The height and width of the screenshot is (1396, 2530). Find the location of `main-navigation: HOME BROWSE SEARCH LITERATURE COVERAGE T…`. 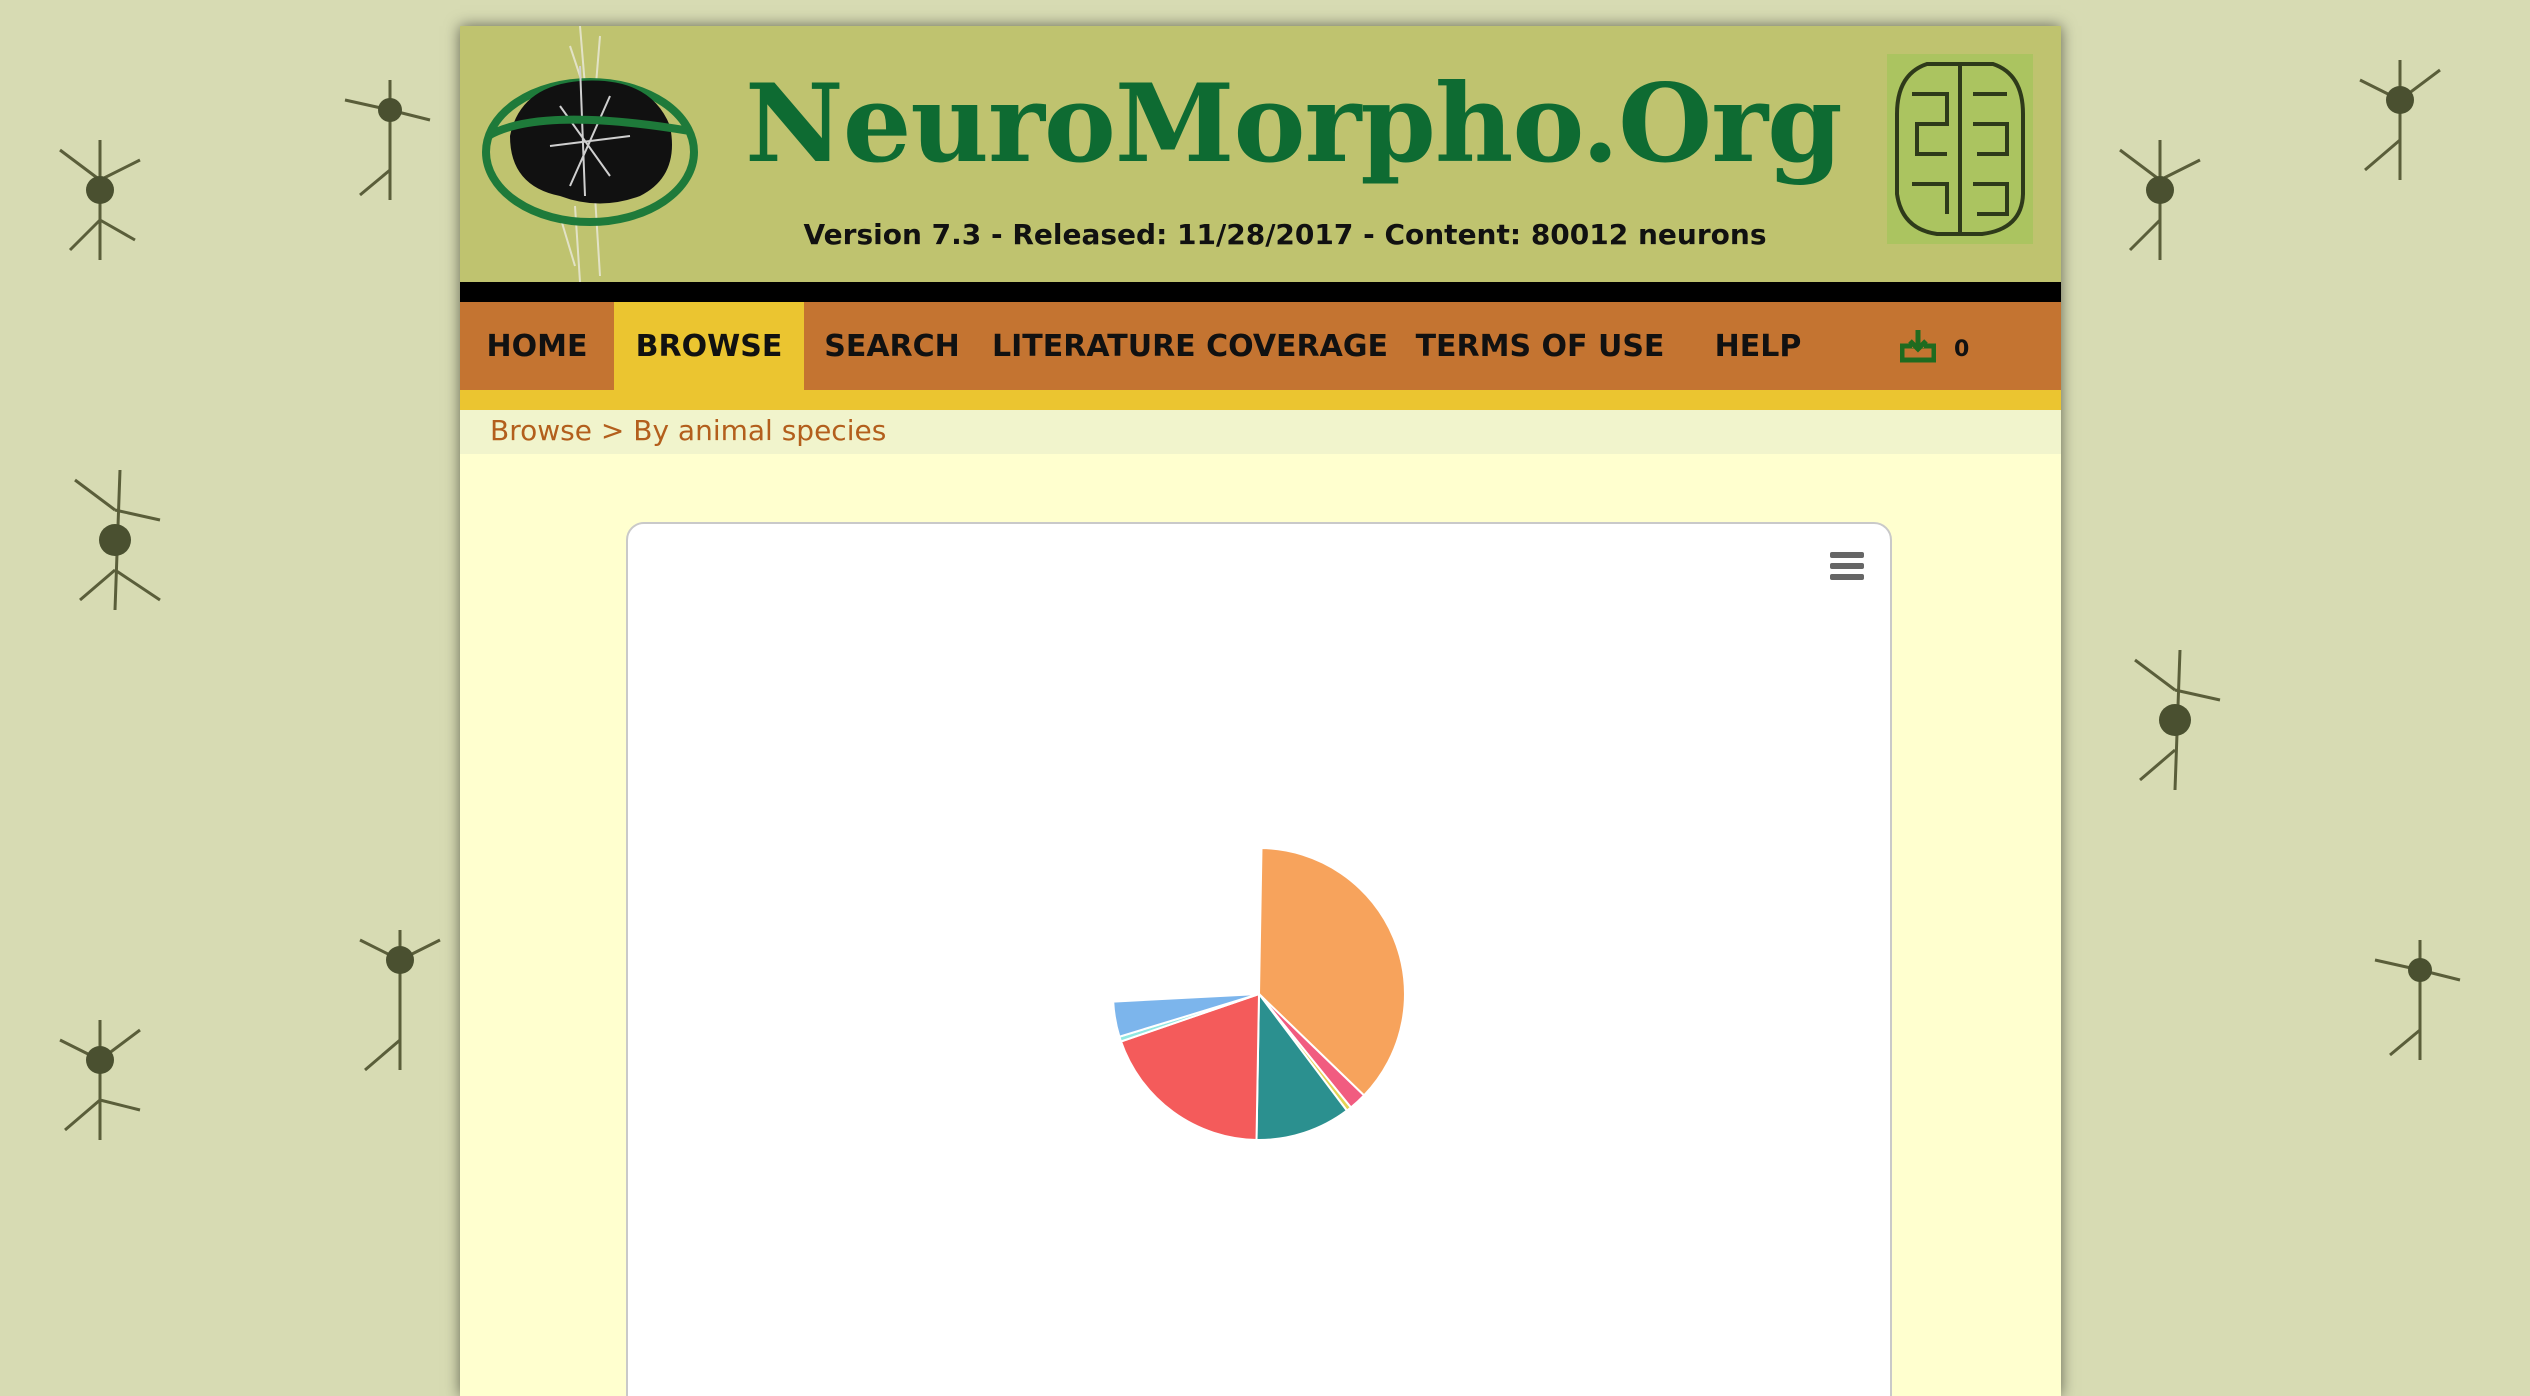

main-navigation: HOME BROWSE SEARCH LITERATURE COVERAGE T… is located at coordinates (1260, 346).